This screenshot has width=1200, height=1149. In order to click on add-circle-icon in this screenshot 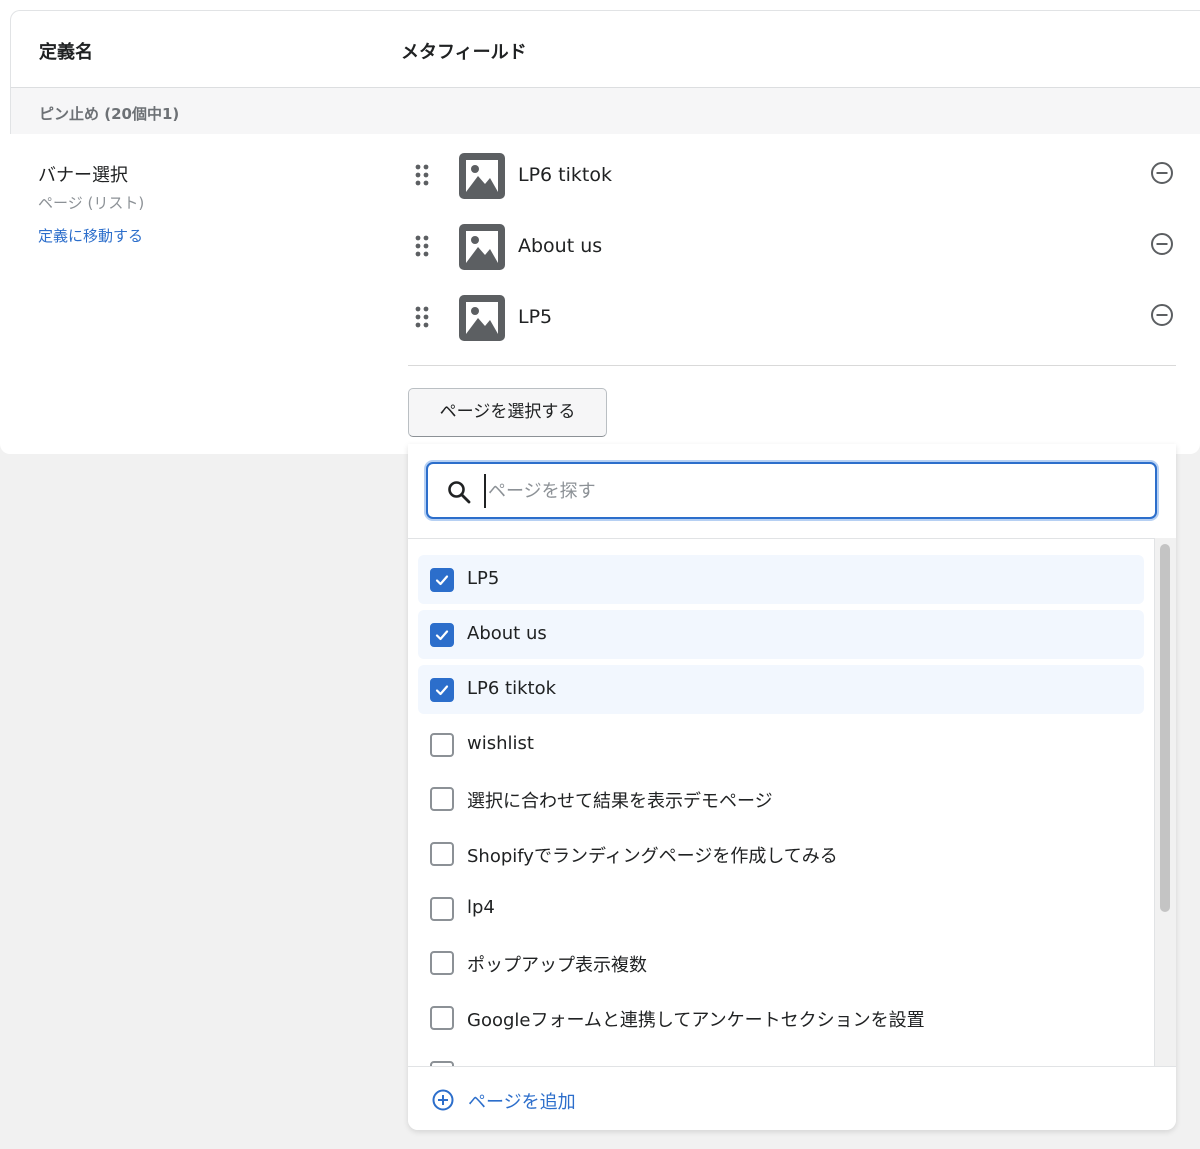, I will do `click(443, 1100)`.